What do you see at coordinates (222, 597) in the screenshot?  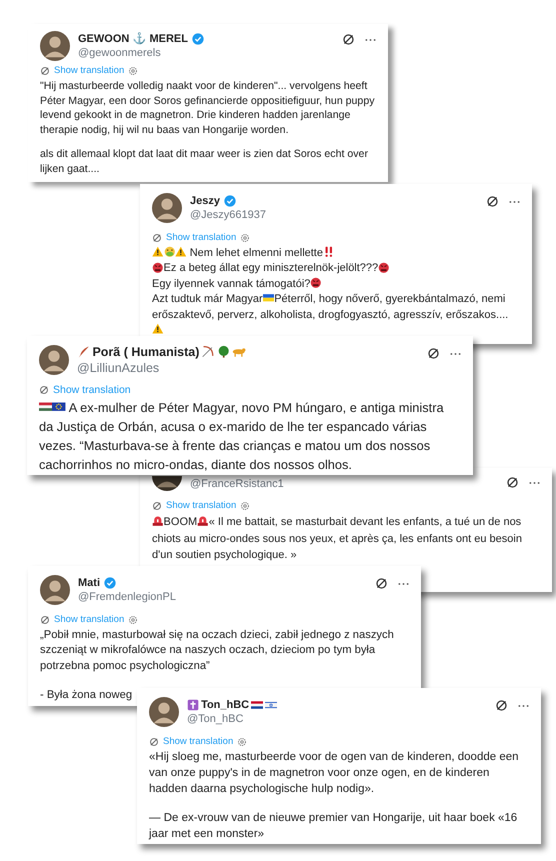 I see `author-handle: @FremdenlegionPL` at bounding box center [222, 597].